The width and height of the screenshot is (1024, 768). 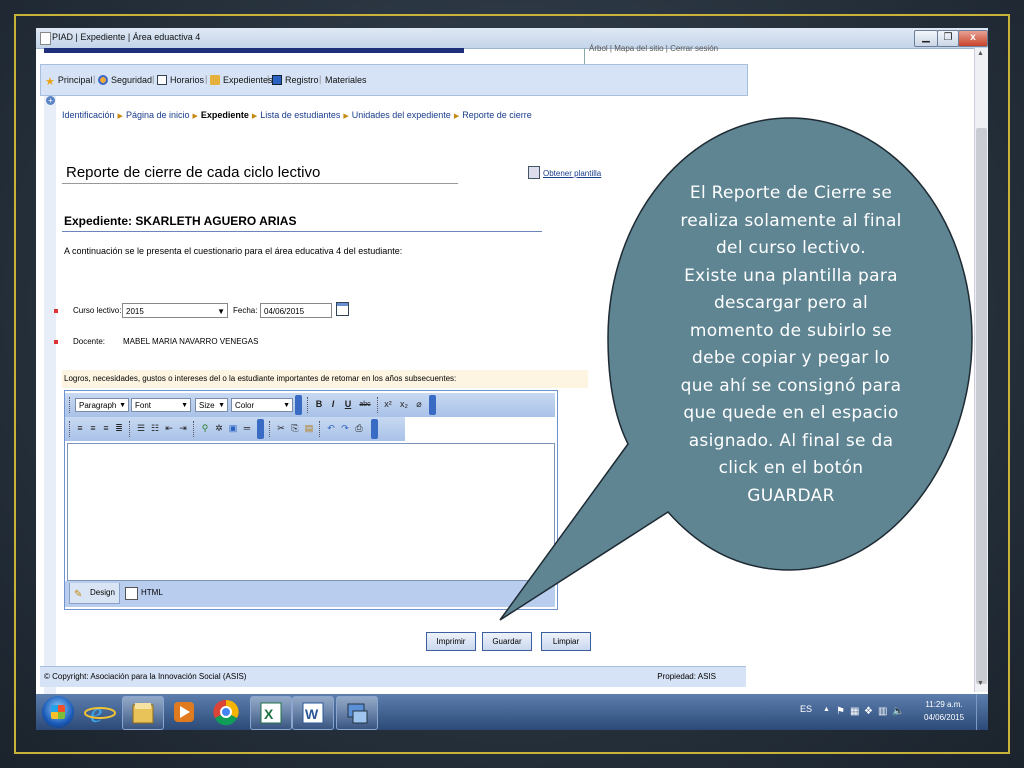 I want to click on unlink-icon: ✲, so click(x=219, y=428).